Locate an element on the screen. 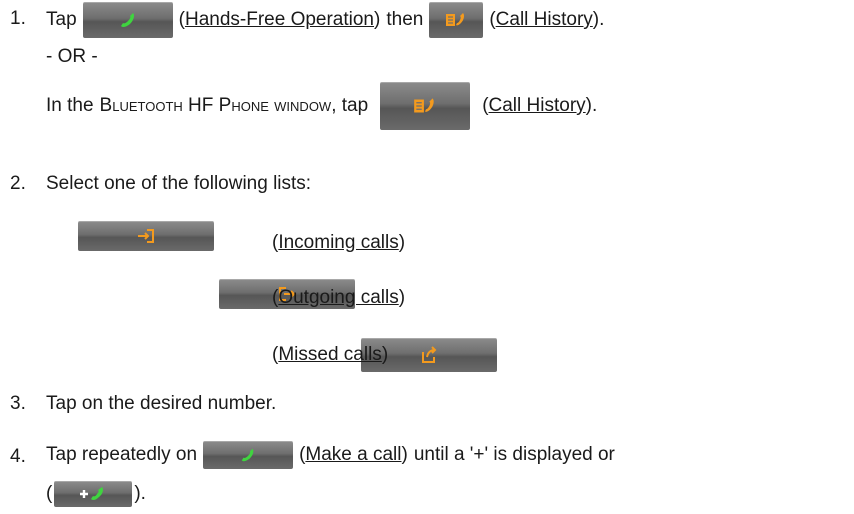  hands-free-button is located at coordinates (127, 20).